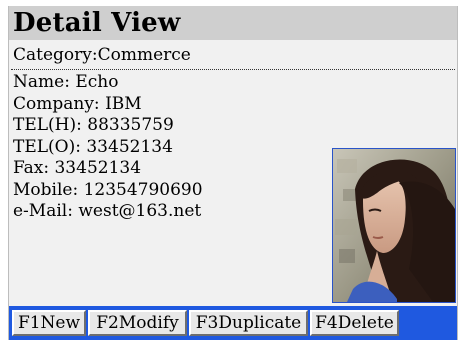  Describe the element at coordinates (97, 23) in the screenshot. I see `page-title: Detail View` at that location.